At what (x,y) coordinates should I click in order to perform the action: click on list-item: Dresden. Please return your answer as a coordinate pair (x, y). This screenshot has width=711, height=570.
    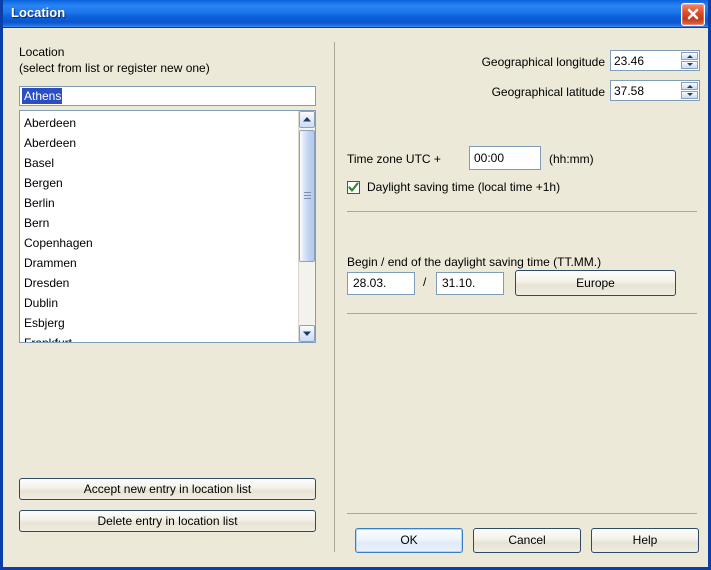
    Looking at the image, I should click on (163, 283).